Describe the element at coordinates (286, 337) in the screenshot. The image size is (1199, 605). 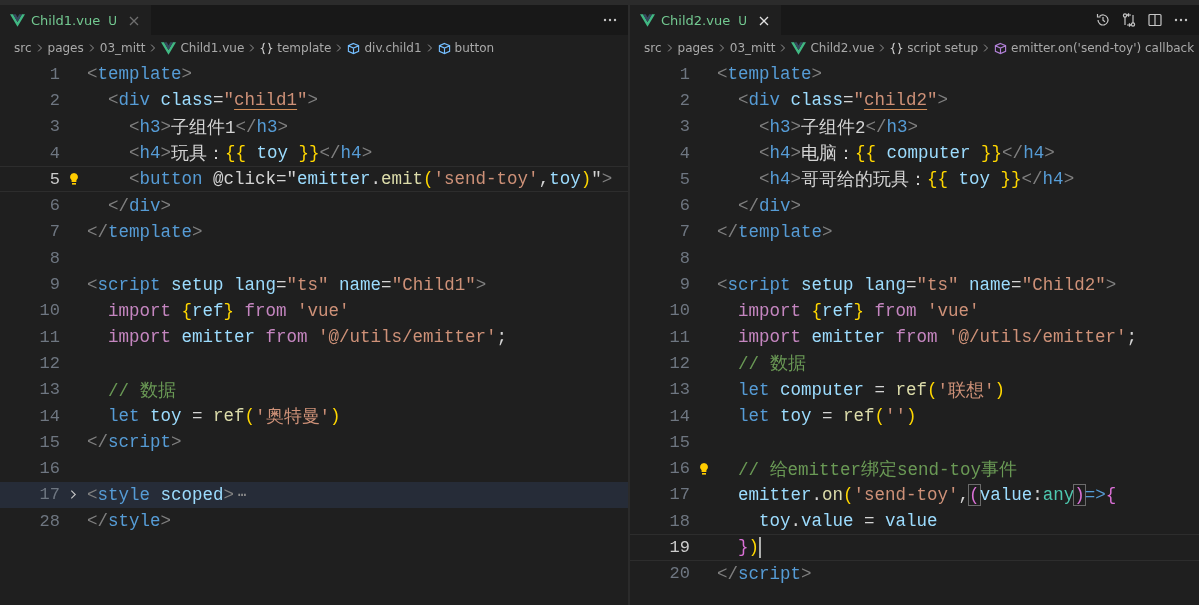
I see `code-keyword: from` at that location.